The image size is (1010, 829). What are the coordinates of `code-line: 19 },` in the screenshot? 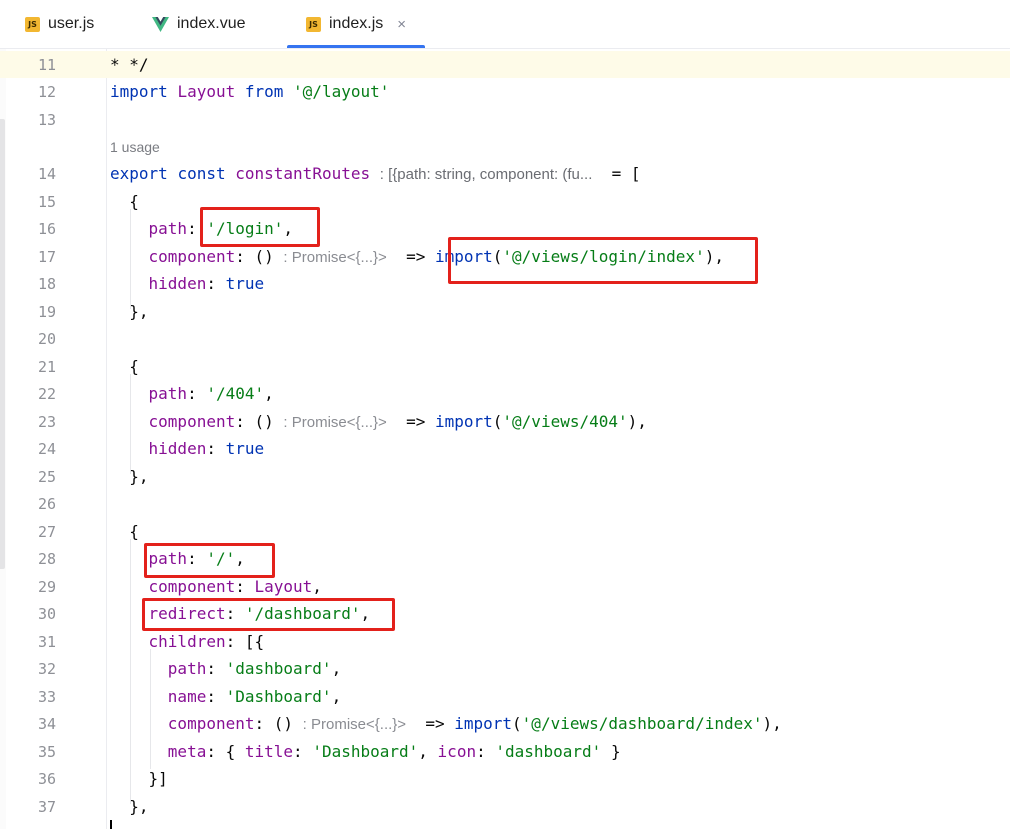 It's located at (505, 311).